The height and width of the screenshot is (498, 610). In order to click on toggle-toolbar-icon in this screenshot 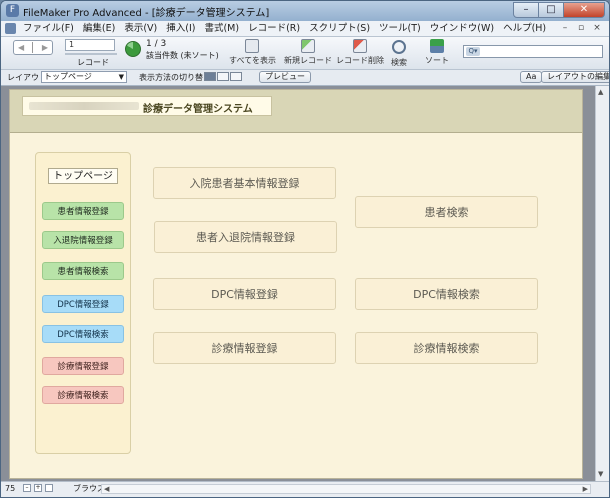, I will do `click(49, 488)`.